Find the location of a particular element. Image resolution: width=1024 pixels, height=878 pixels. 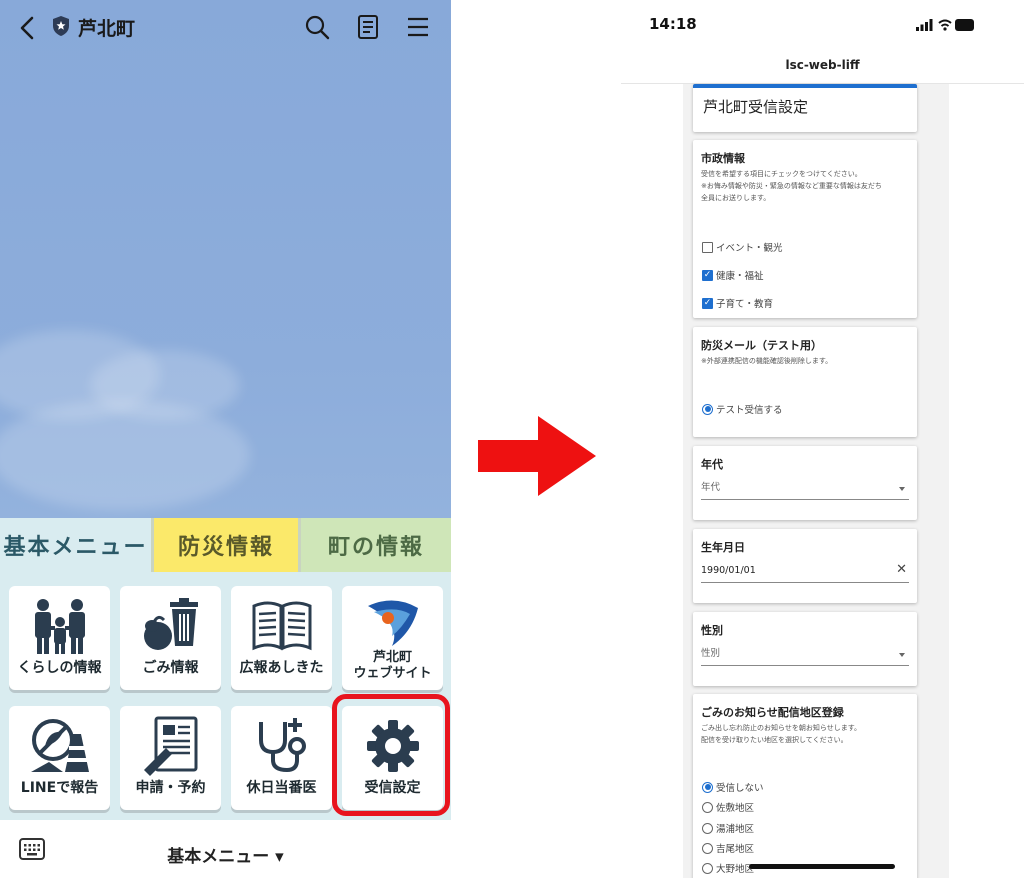

chat-title: 芦北町 is located at coordinates (107, 29).